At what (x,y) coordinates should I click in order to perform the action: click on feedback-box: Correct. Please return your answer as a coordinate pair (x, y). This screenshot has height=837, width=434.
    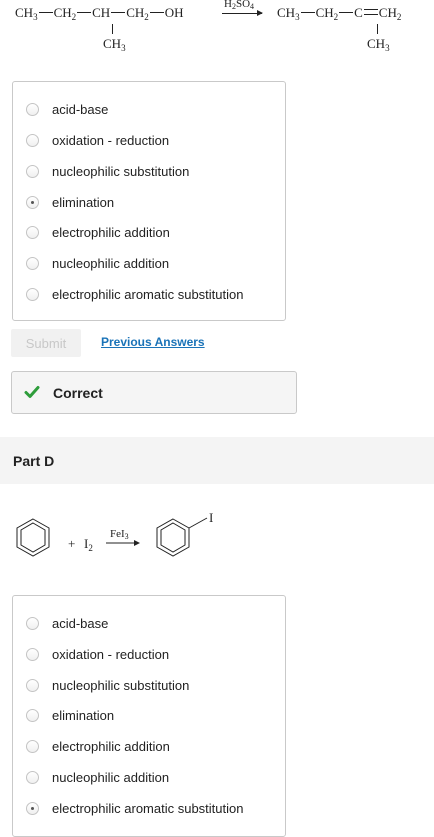
    Looking at the image, I should click on (154, 392).